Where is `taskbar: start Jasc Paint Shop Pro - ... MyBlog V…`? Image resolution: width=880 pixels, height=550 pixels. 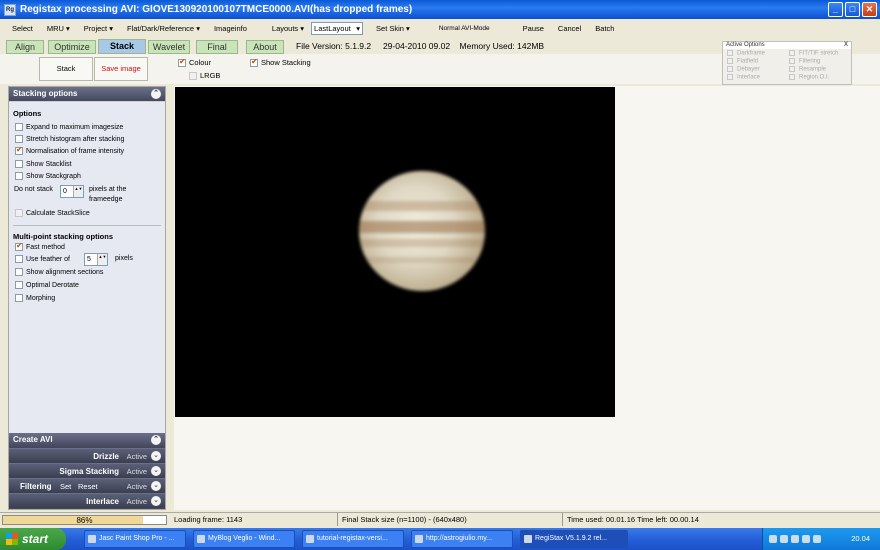
taskbar: start Jasc Paint Shop Pro - ... MyBlog V… is located at coordinates (440, 539).